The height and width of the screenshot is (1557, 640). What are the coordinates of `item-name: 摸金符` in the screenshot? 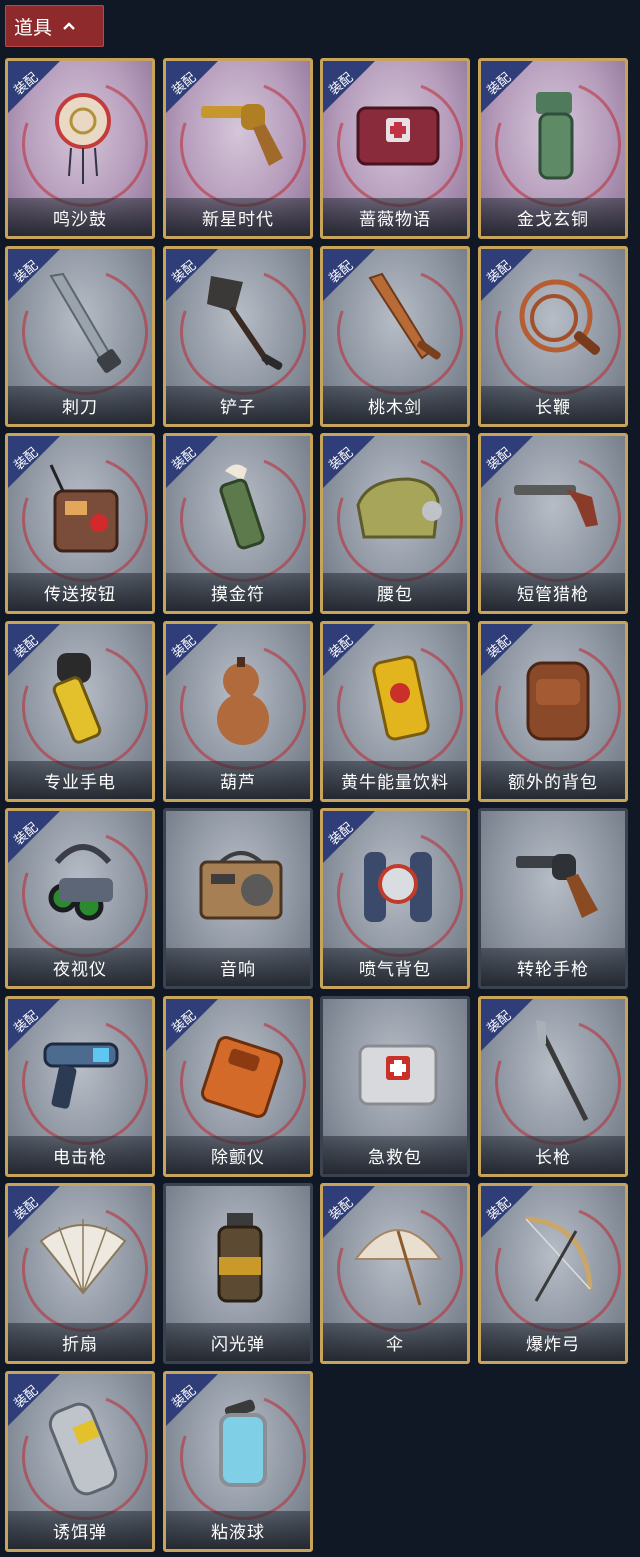 It's located at (238, 592).